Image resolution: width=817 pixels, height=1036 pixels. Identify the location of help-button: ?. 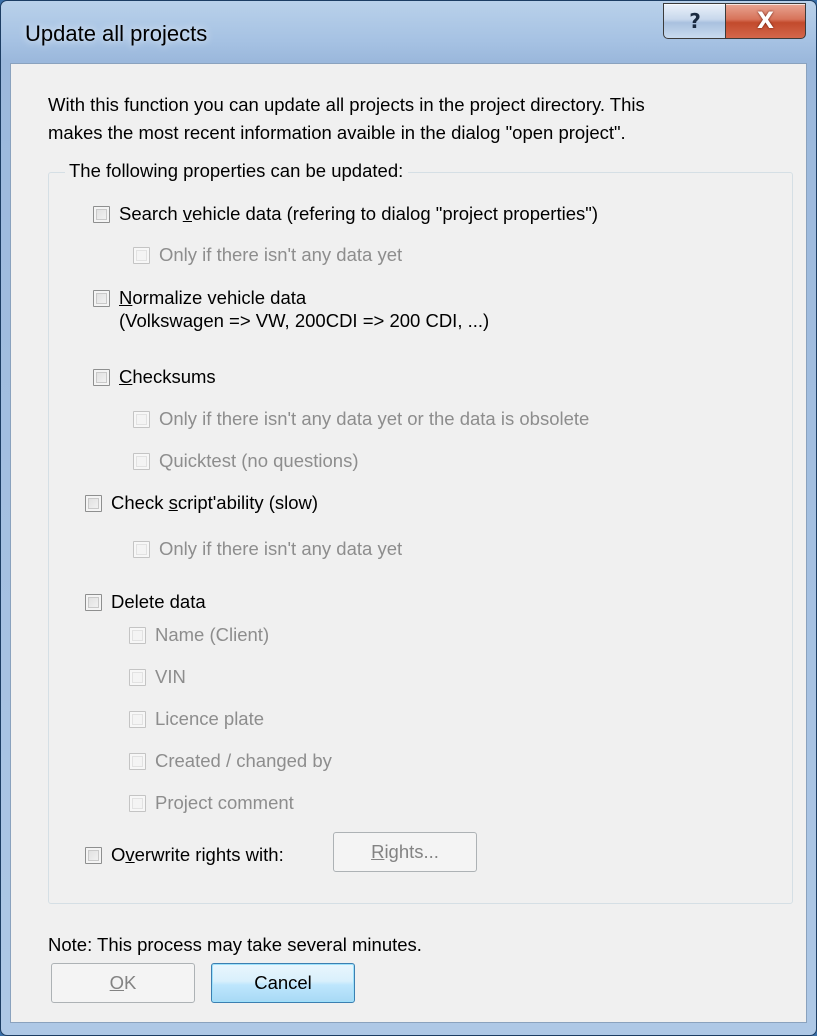
(695, 21).